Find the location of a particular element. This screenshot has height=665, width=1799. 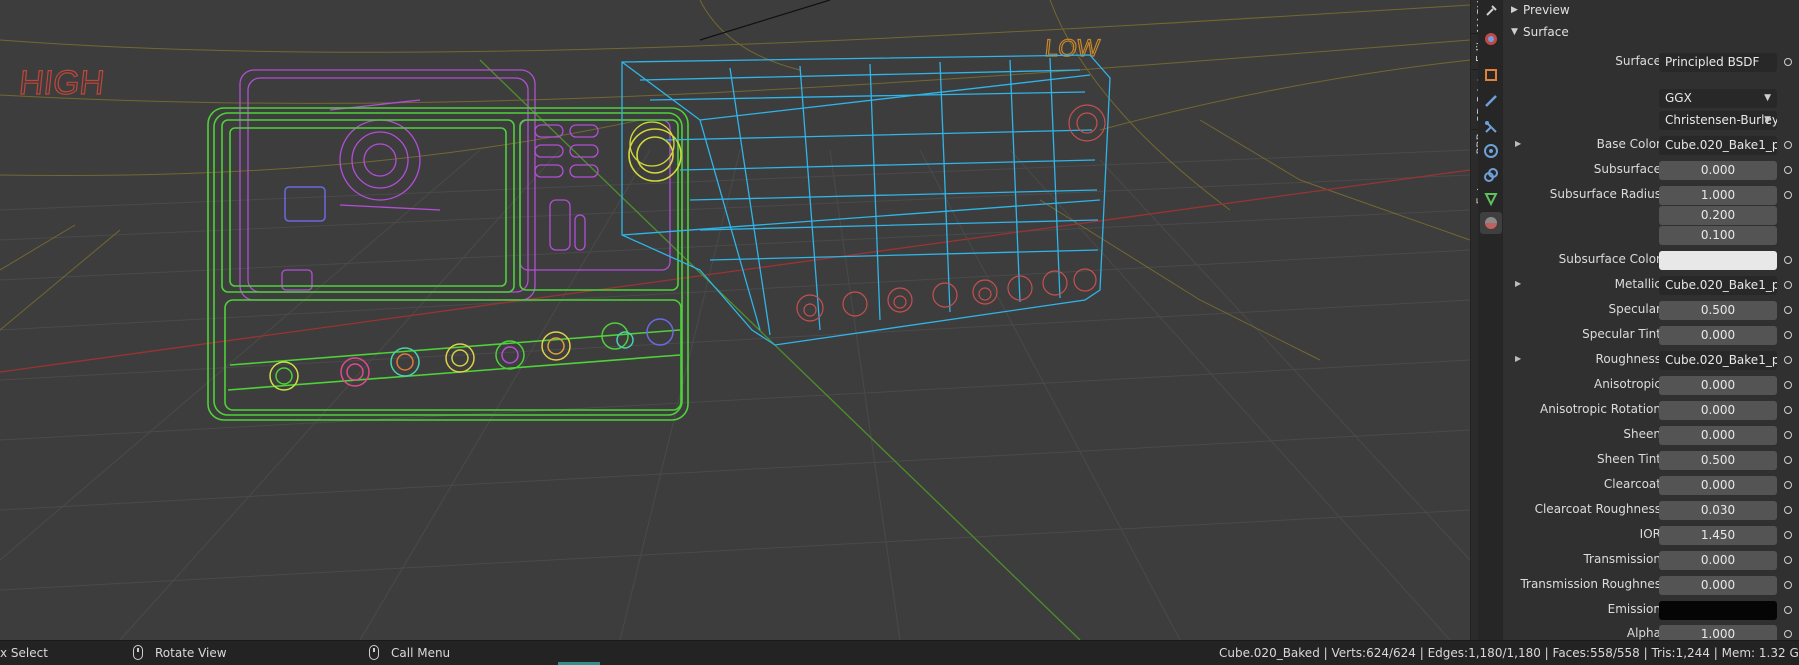

anisotropic-field: 0.000 is located at coordinates (1718, 385).